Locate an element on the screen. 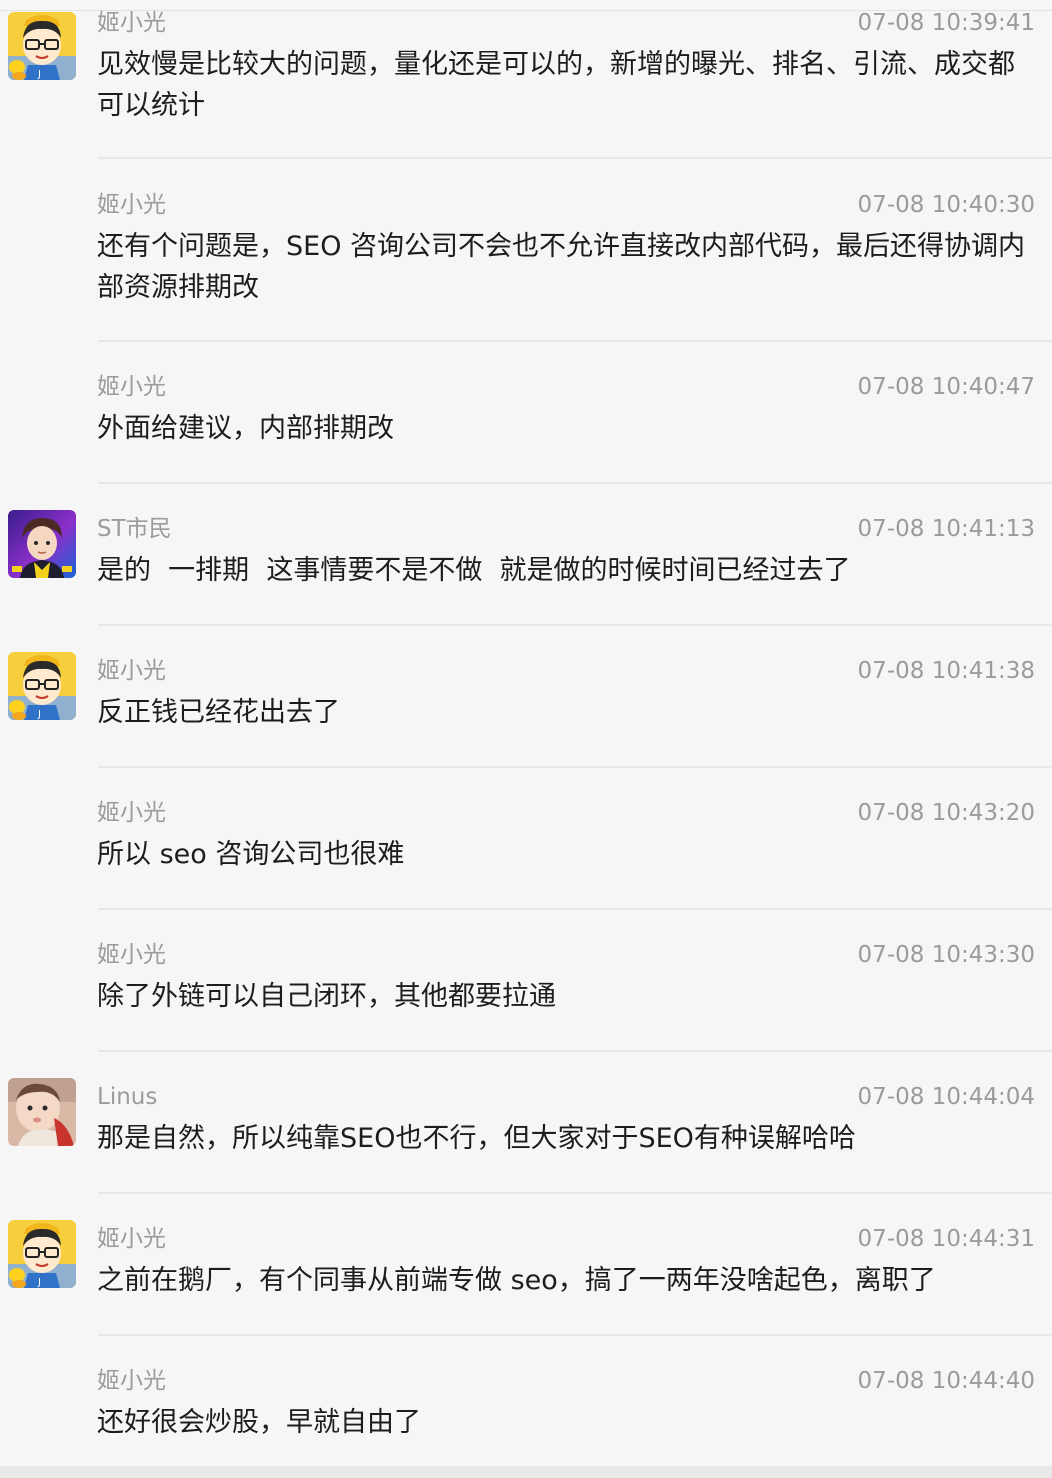 Image resolution: width=1052 pixels, height=1478 pixels. message-text: 见效慢是比较大的问题，量化还是可以的，新增的曝光、排名、引流、成交都可以统计 is located at coordinates (556, 85).